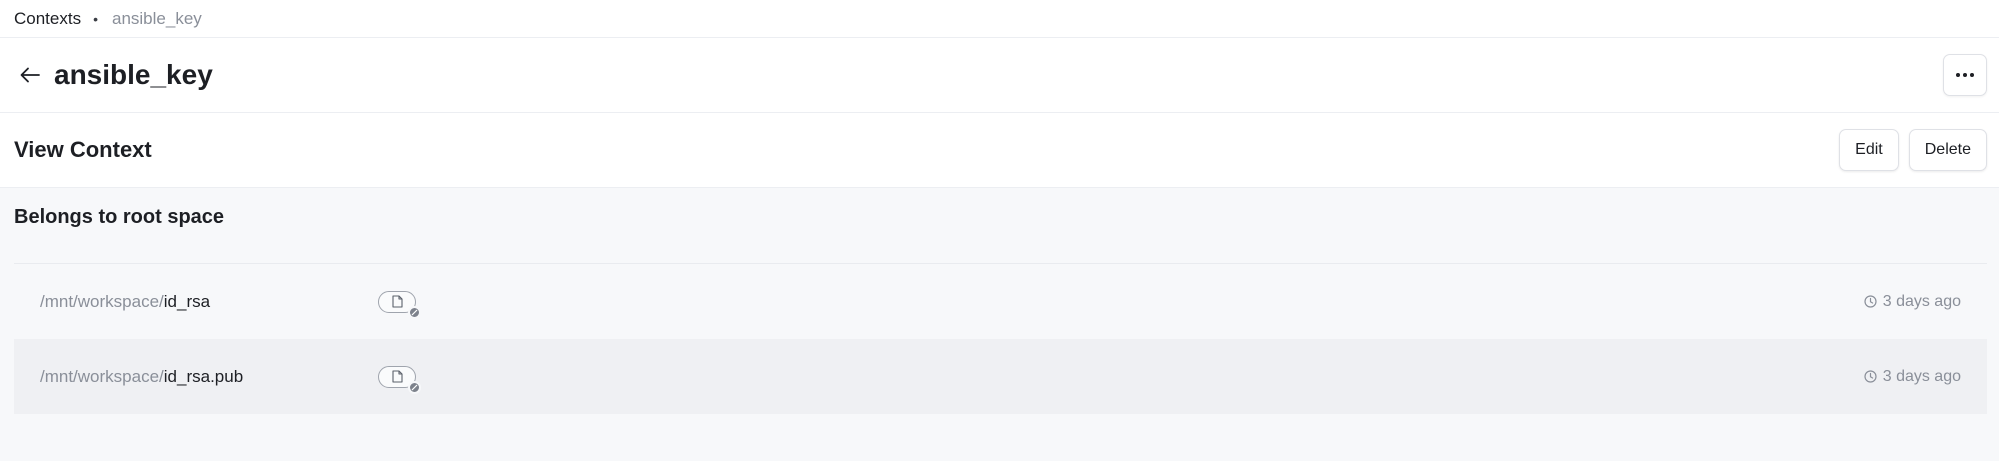 The width and height of the screenshot is (1999, 461). What do you see at coordinates (157, 18) in the screenshot?
I see `breadcrumb-current: ansible_key` at bounding box center [157, 18].